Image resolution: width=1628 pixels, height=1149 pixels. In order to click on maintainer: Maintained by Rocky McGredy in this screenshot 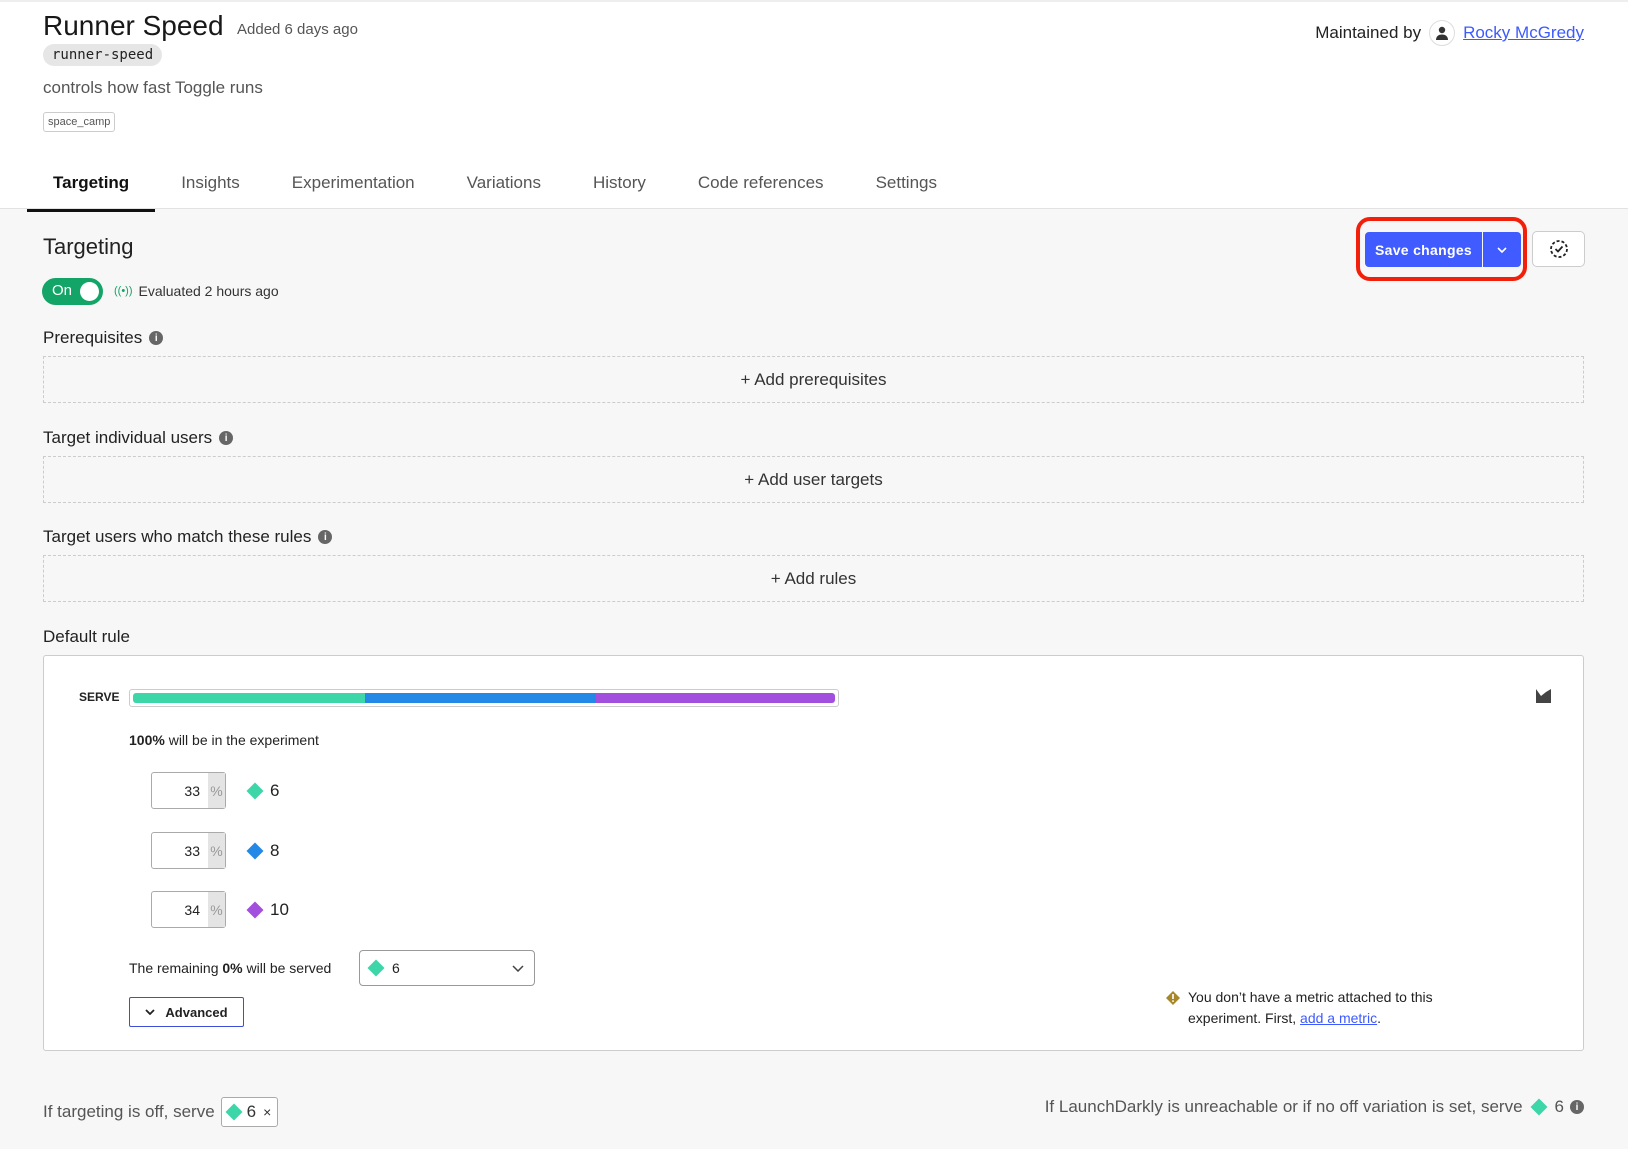, I will do `click(1449, 33)`.